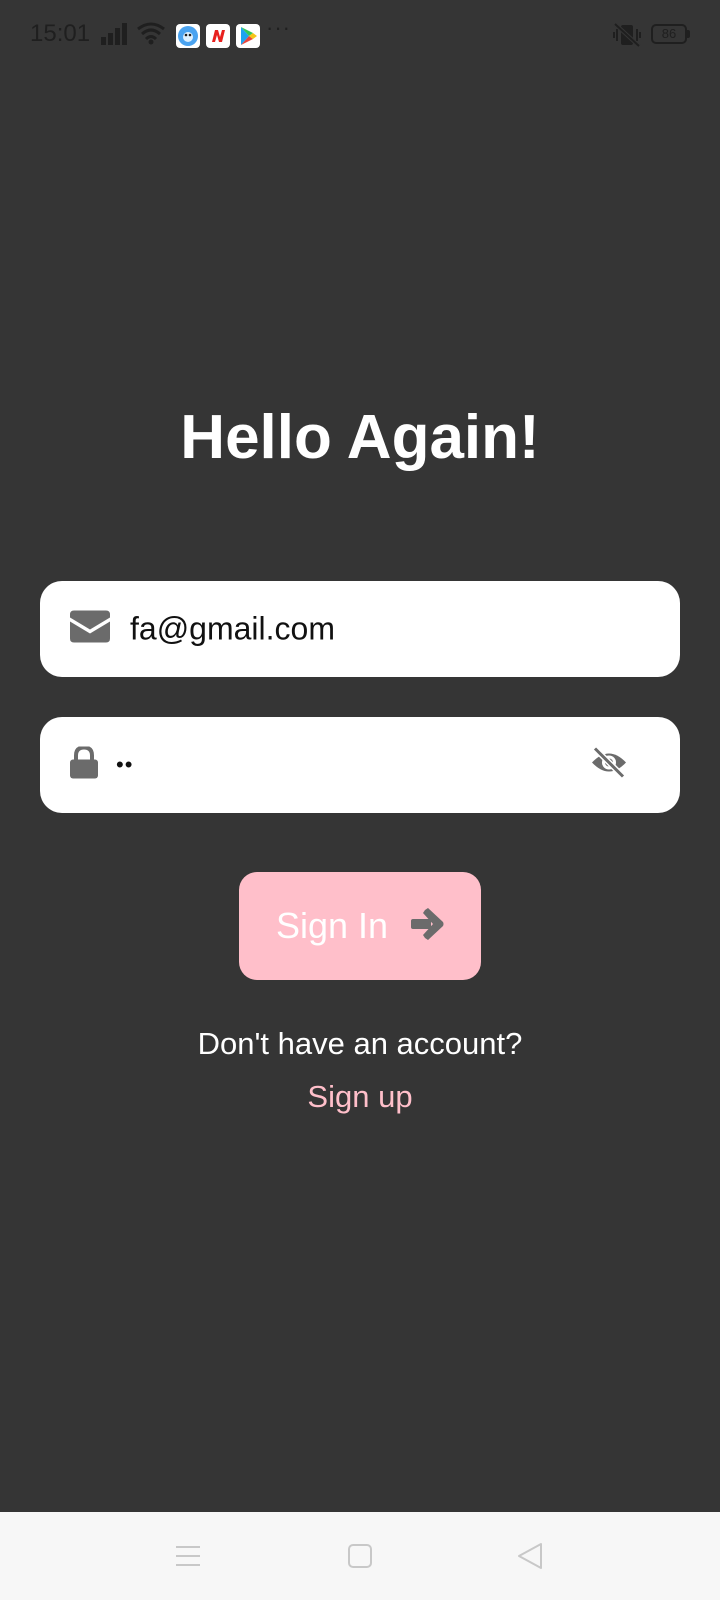 Image resolution: width=720 pixels, height=1600 pixels. I want to click on sign-up-link: Sign up, so click(360, 1097).